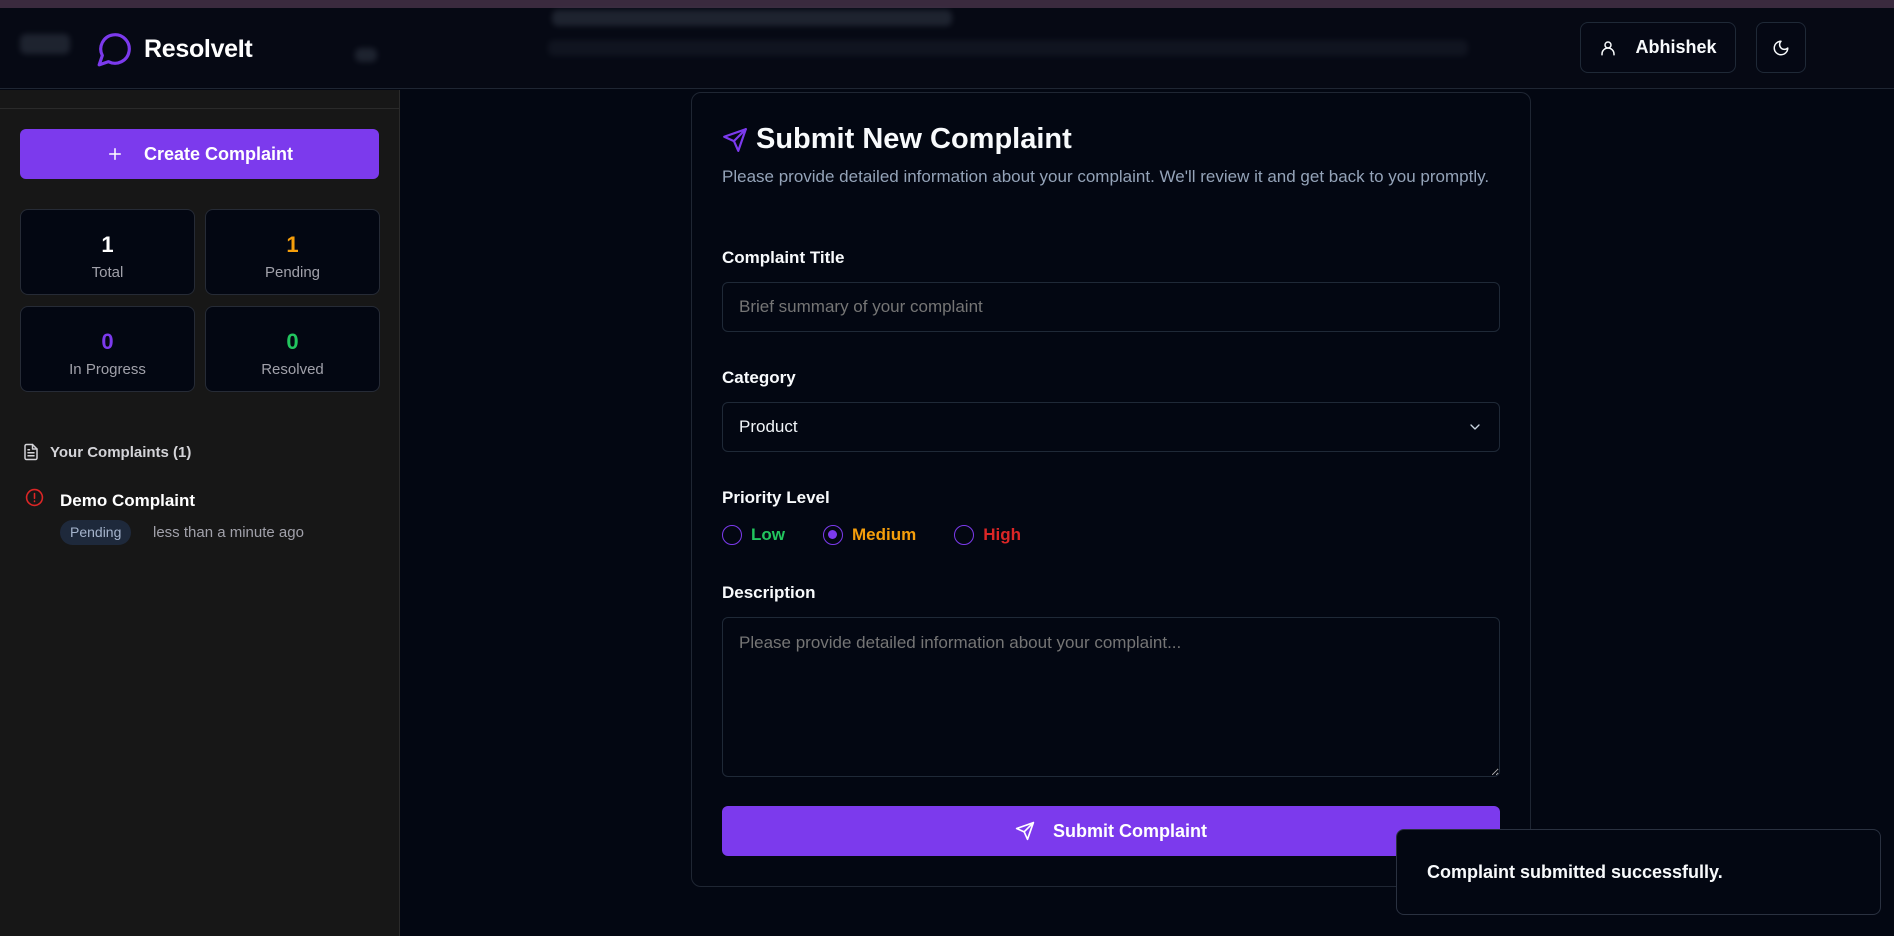 This screenshot has height=936, width=1894. Describe the element at coordinates (228, 532) in the screenshot. I see `complaint-time: less than a minute ago` at that location.